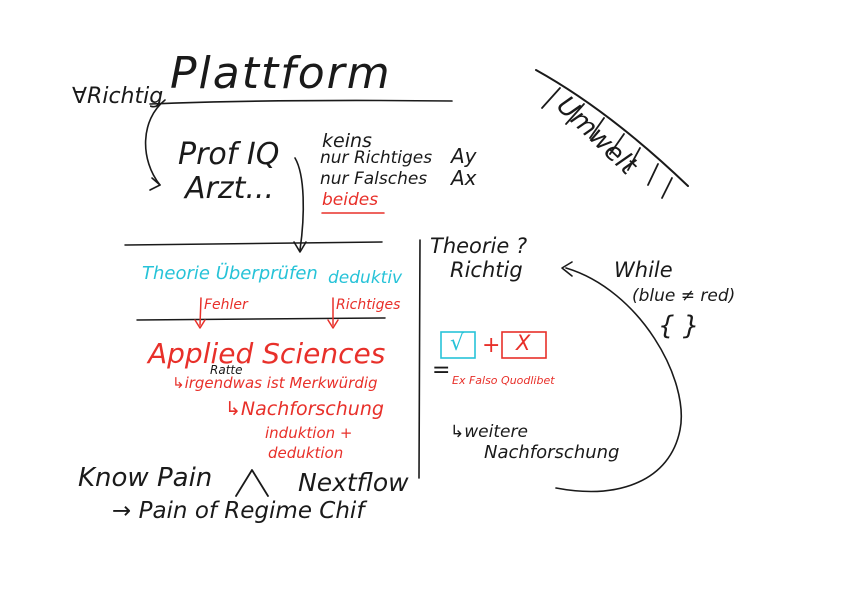 The height and width of the screenshot is (595, 842). Describe the element at coordinates (118, 96) in the screenshot. I see `forall-richtig-label: ∀Richtig` at that location.